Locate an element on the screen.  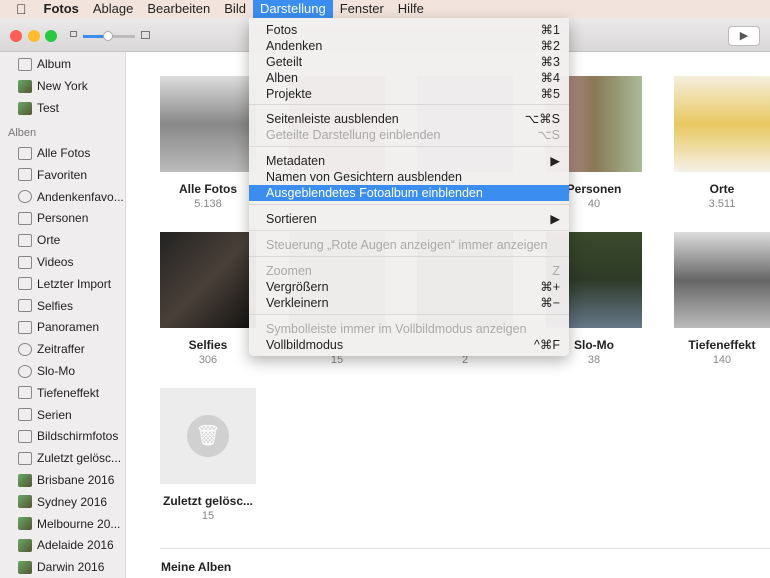
menu-item: Ausgeblendetes Fotoalbum einblenden is located at coordinates (409, 193).